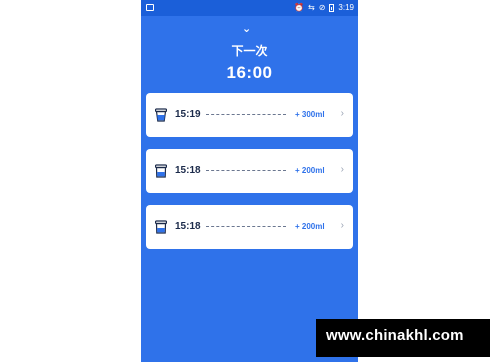  I want to click on battery-icon, so click(332, 8).